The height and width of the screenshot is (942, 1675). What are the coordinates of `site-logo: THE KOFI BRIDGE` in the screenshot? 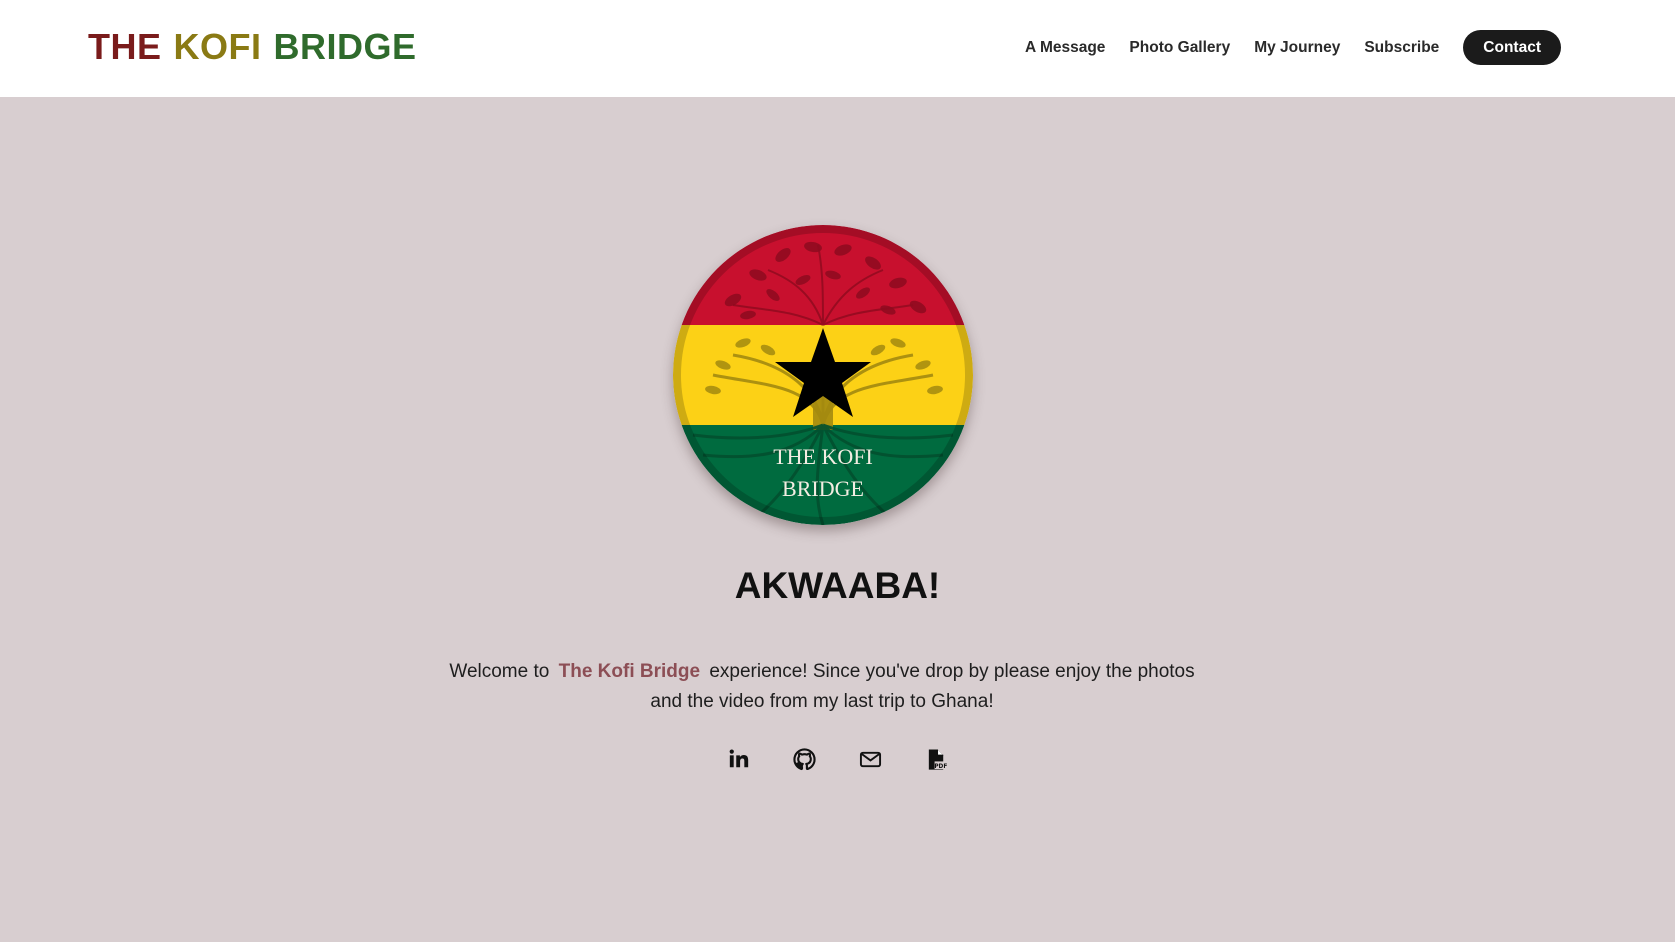 It's located at (258, 47).